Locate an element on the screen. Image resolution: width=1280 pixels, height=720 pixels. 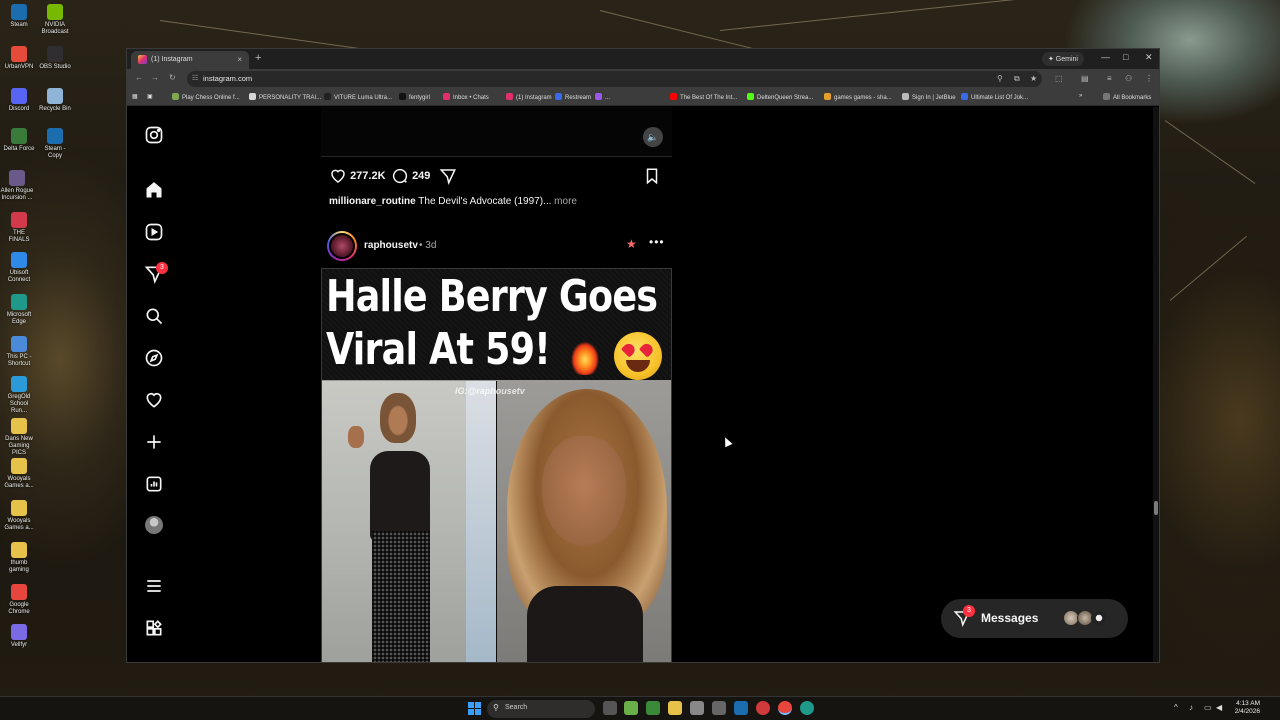
address-bar: ☷ instagram.com is located at coordinates (614, 79).